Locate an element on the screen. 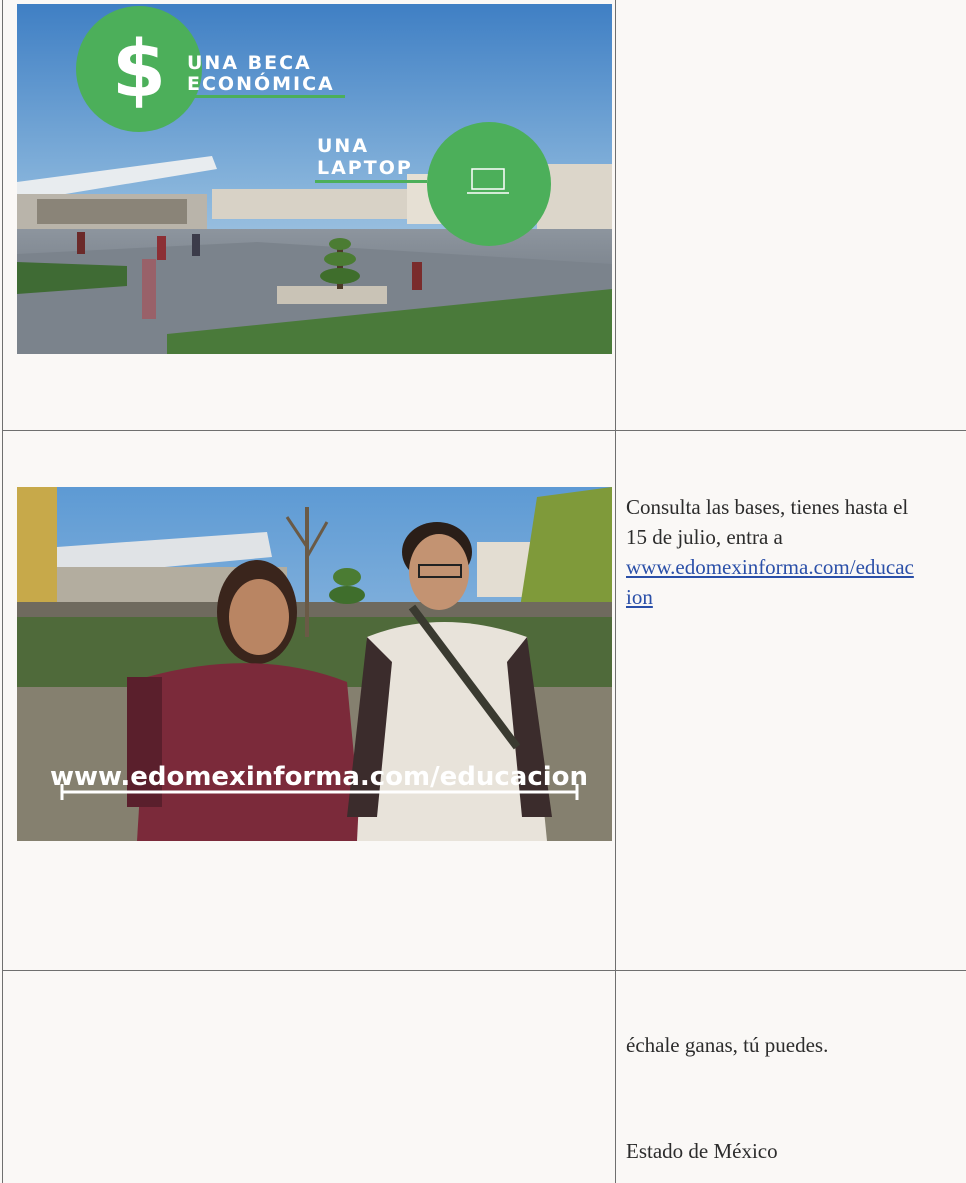 The width and height of the screenshot is (966, 1183). table-column-divider is located at coordinates (615, 591).